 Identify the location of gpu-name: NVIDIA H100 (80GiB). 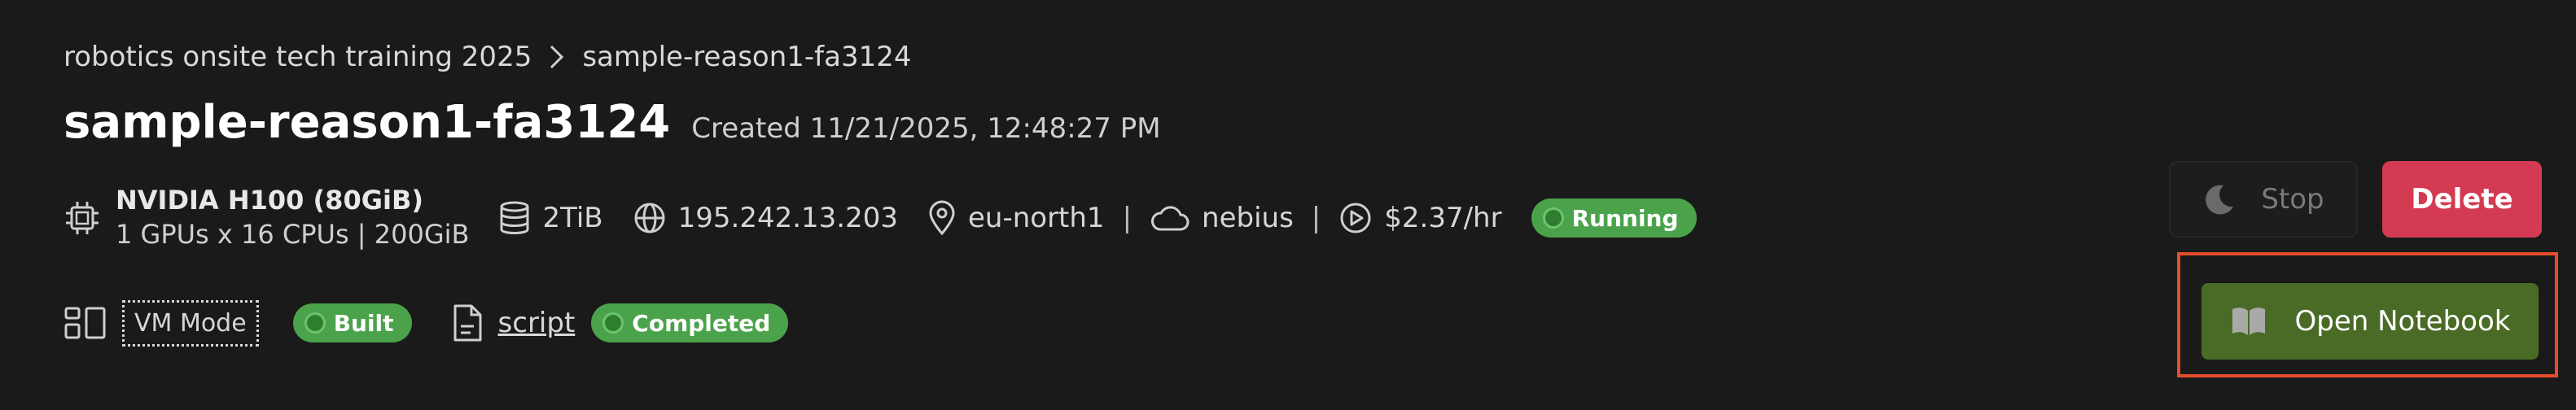
(269, 200).